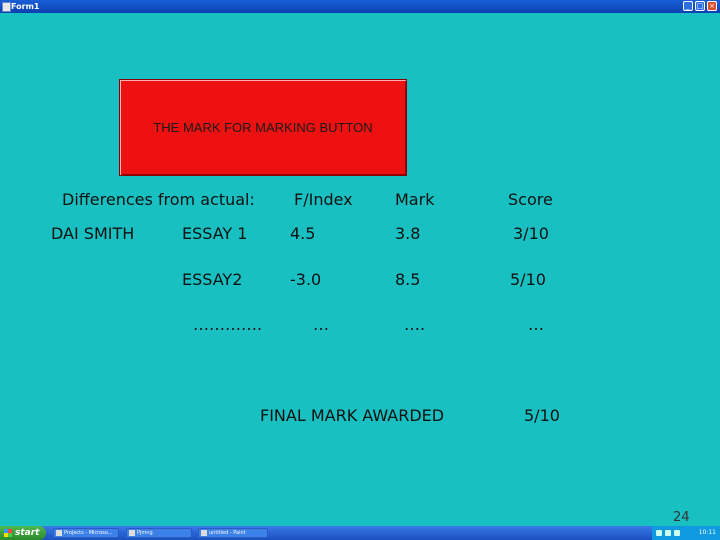  I want to click on row-item: ESSAY2, so click(212, 279).